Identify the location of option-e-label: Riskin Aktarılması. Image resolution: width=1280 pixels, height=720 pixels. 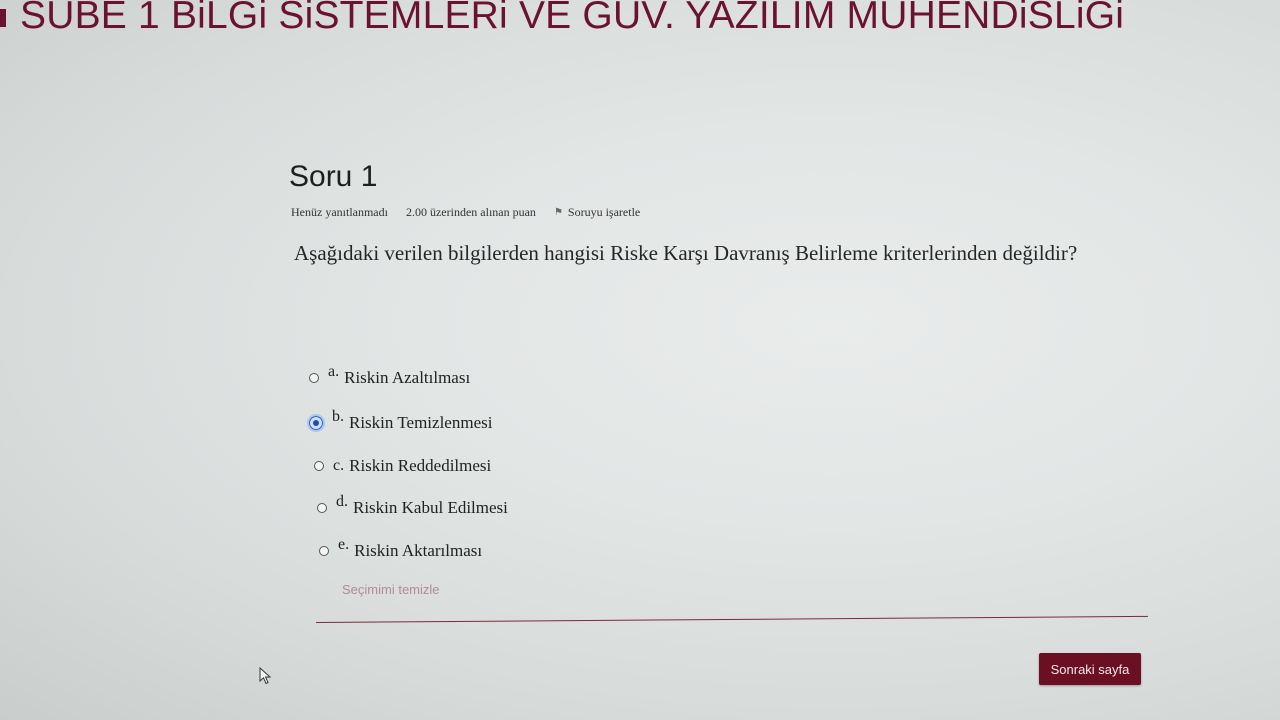
(418, 550).